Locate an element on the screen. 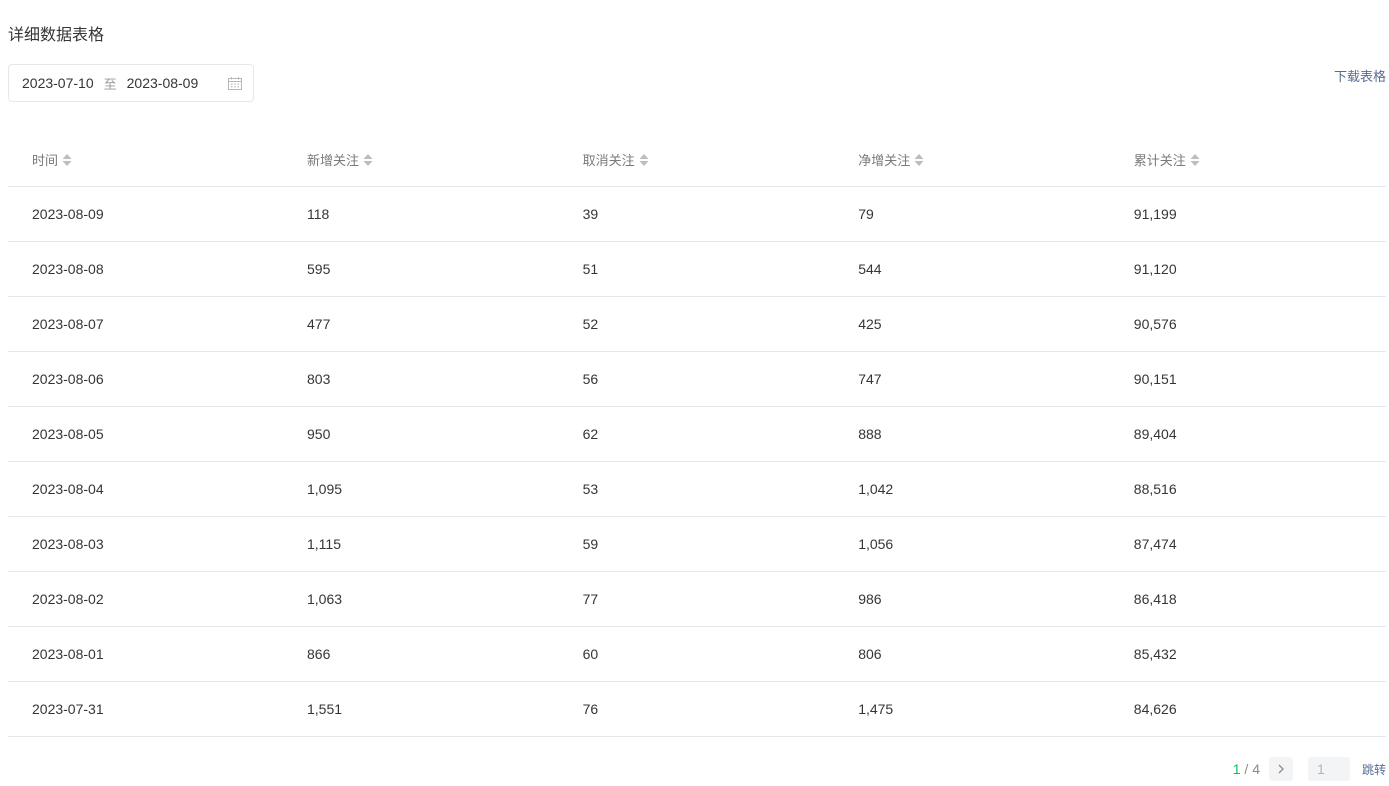 The image size is (1389, 786). cell-unfollows: 56 is located at coordinates (590, 379).